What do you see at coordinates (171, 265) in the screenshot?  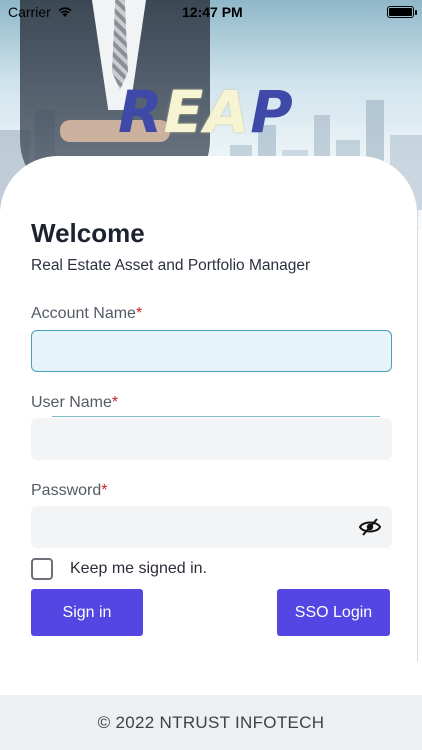 I see `page-subtitle: Real Estate Asset and Portfolio Manager` at bounding box center [171, 265].